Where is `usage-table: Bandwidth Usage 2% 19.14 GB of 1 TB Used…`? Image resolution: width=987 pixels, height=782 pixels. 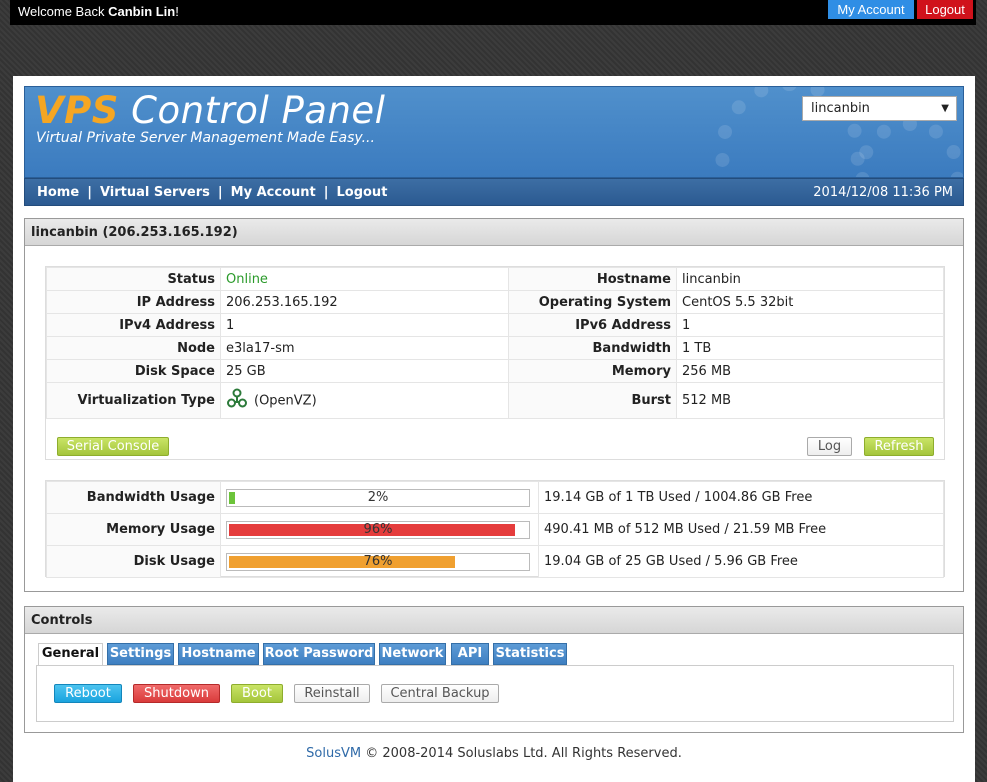
usage-table: Bandwidth Usage 2% 19.14 GB of 1 TB Used… is located at coordinates (495, 529).